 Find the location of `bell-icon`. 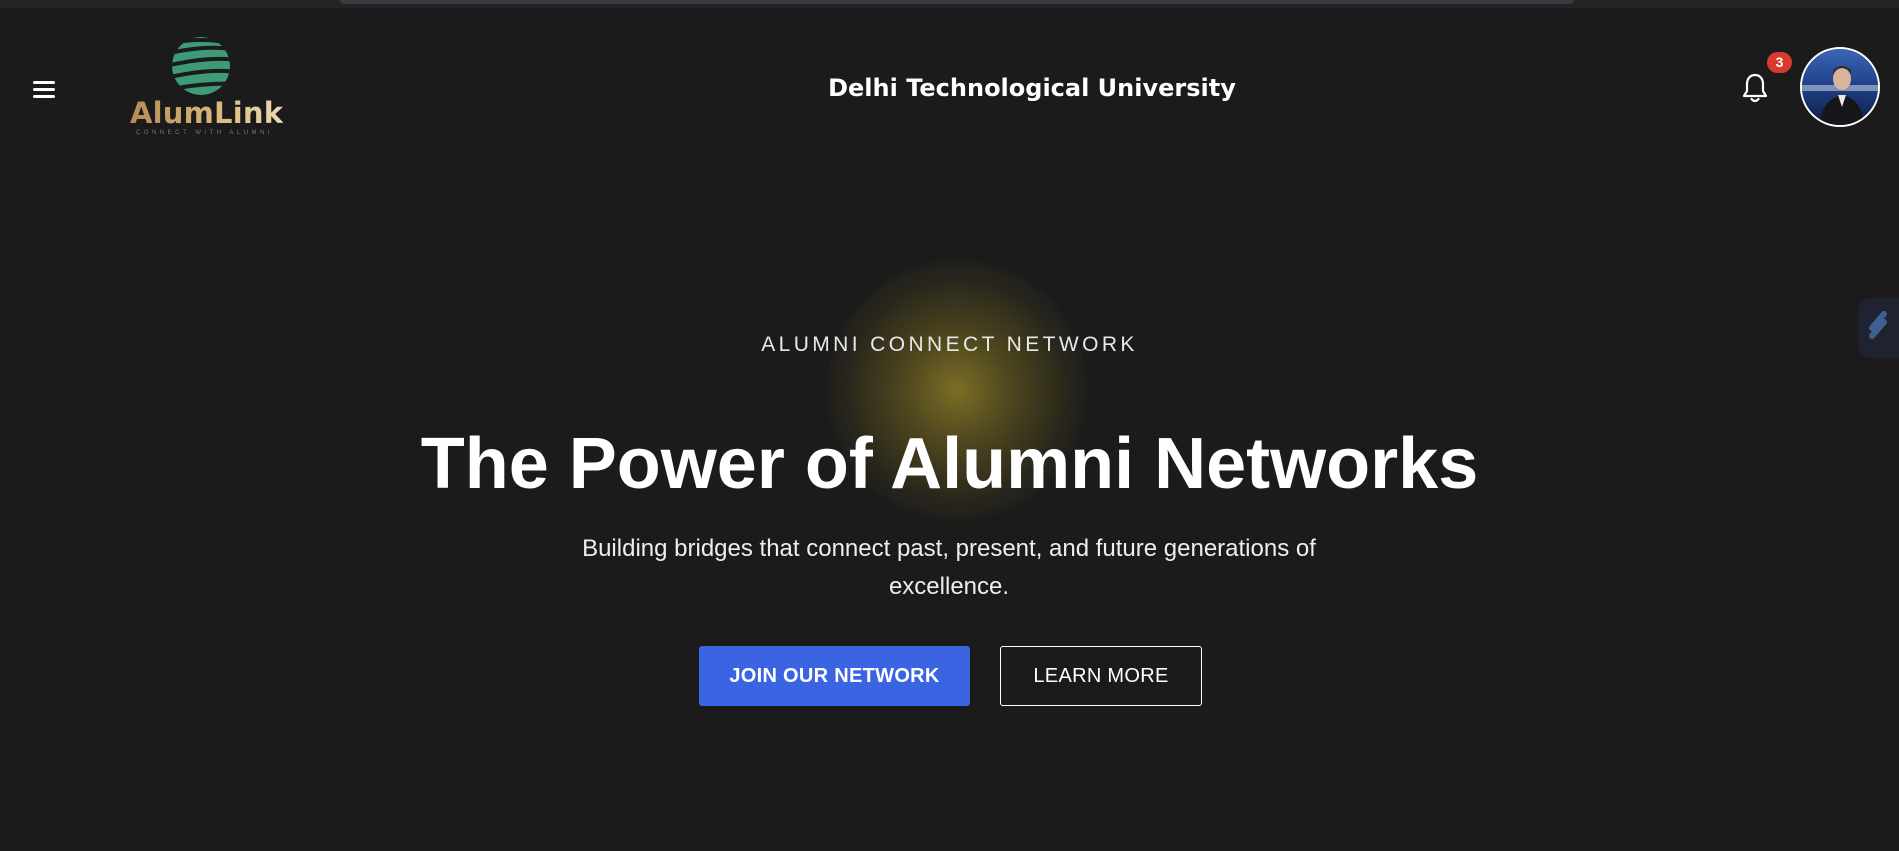

bell-icon is located at coordinates (1755, 88).